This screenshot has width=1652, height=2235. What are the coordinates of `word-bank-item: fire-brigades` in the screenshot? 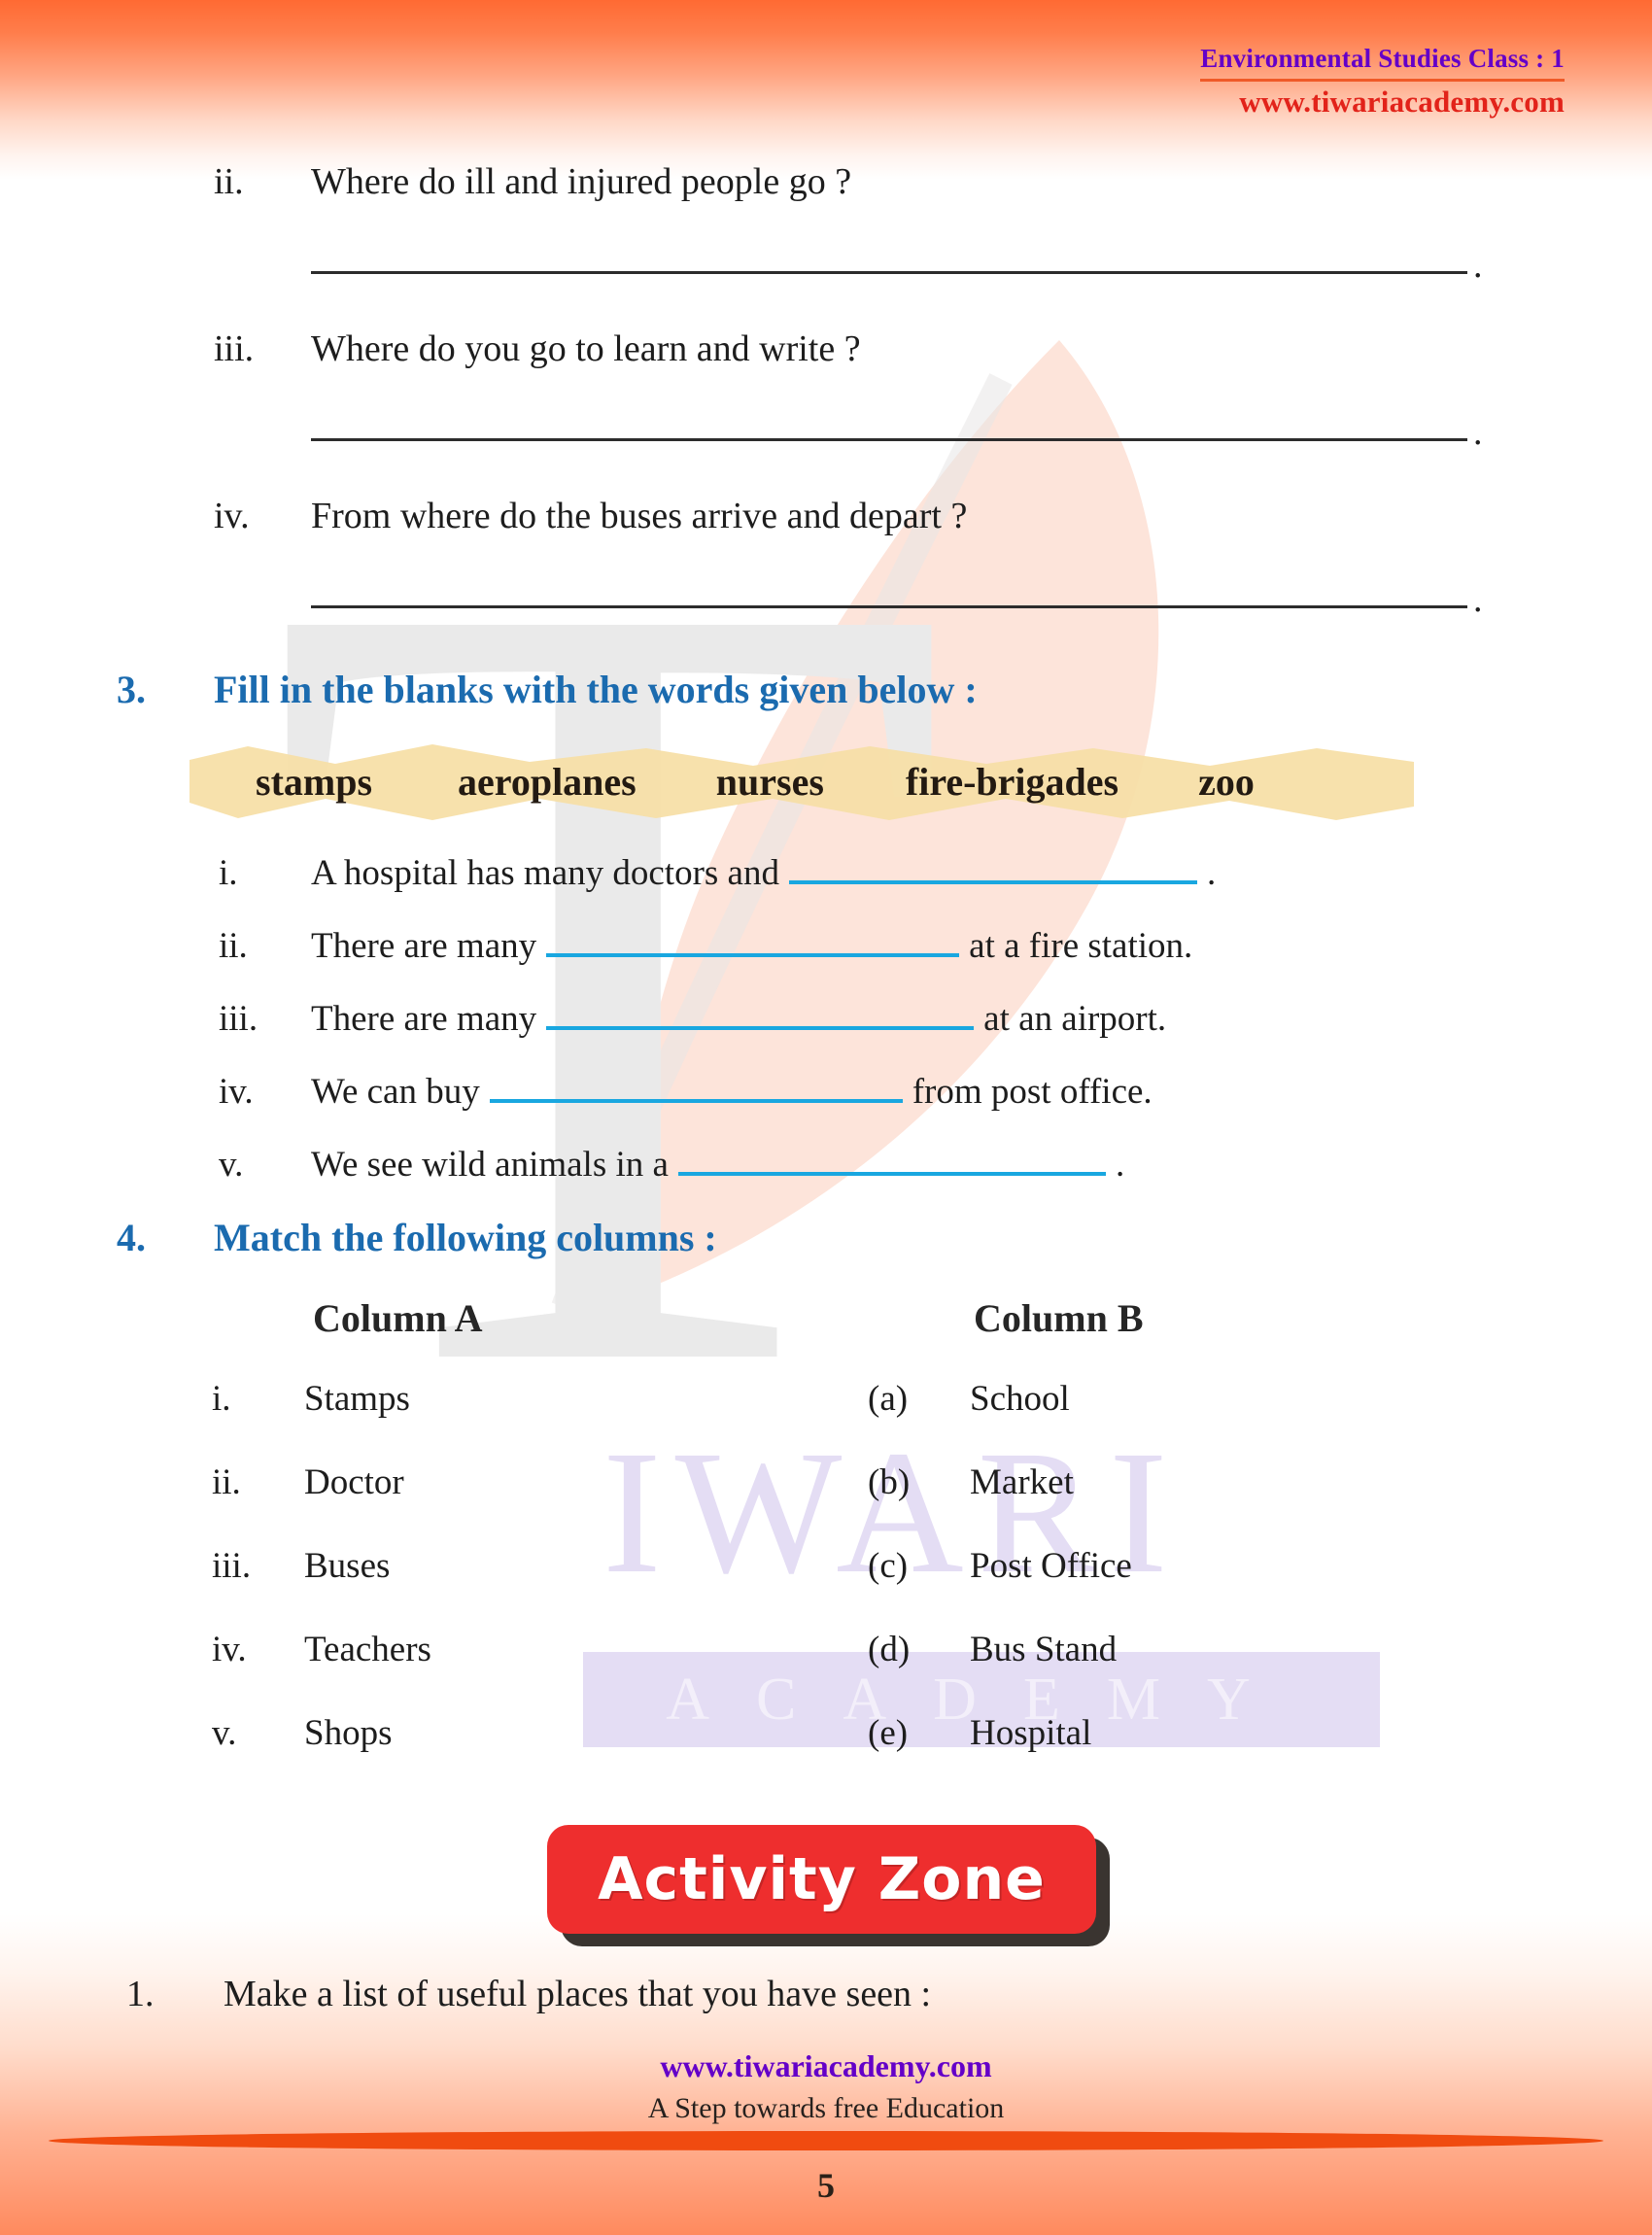 It's located at (1012, 781).